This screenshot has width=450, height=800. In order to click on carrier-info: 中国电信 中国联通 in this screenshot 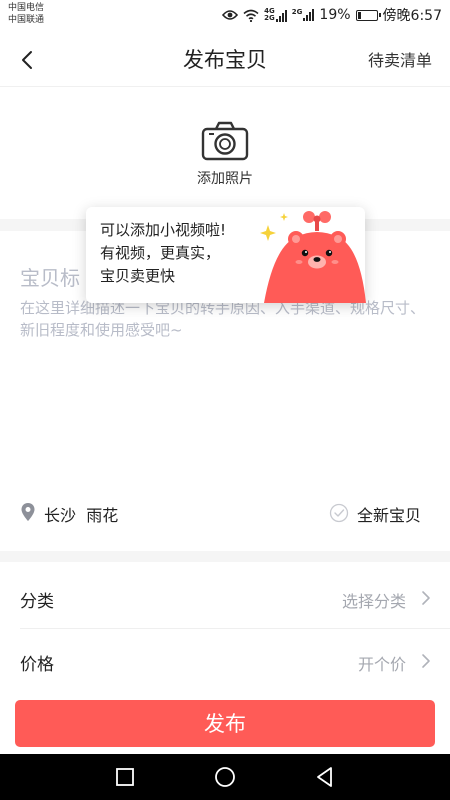, I will do `click(26, 14)`.